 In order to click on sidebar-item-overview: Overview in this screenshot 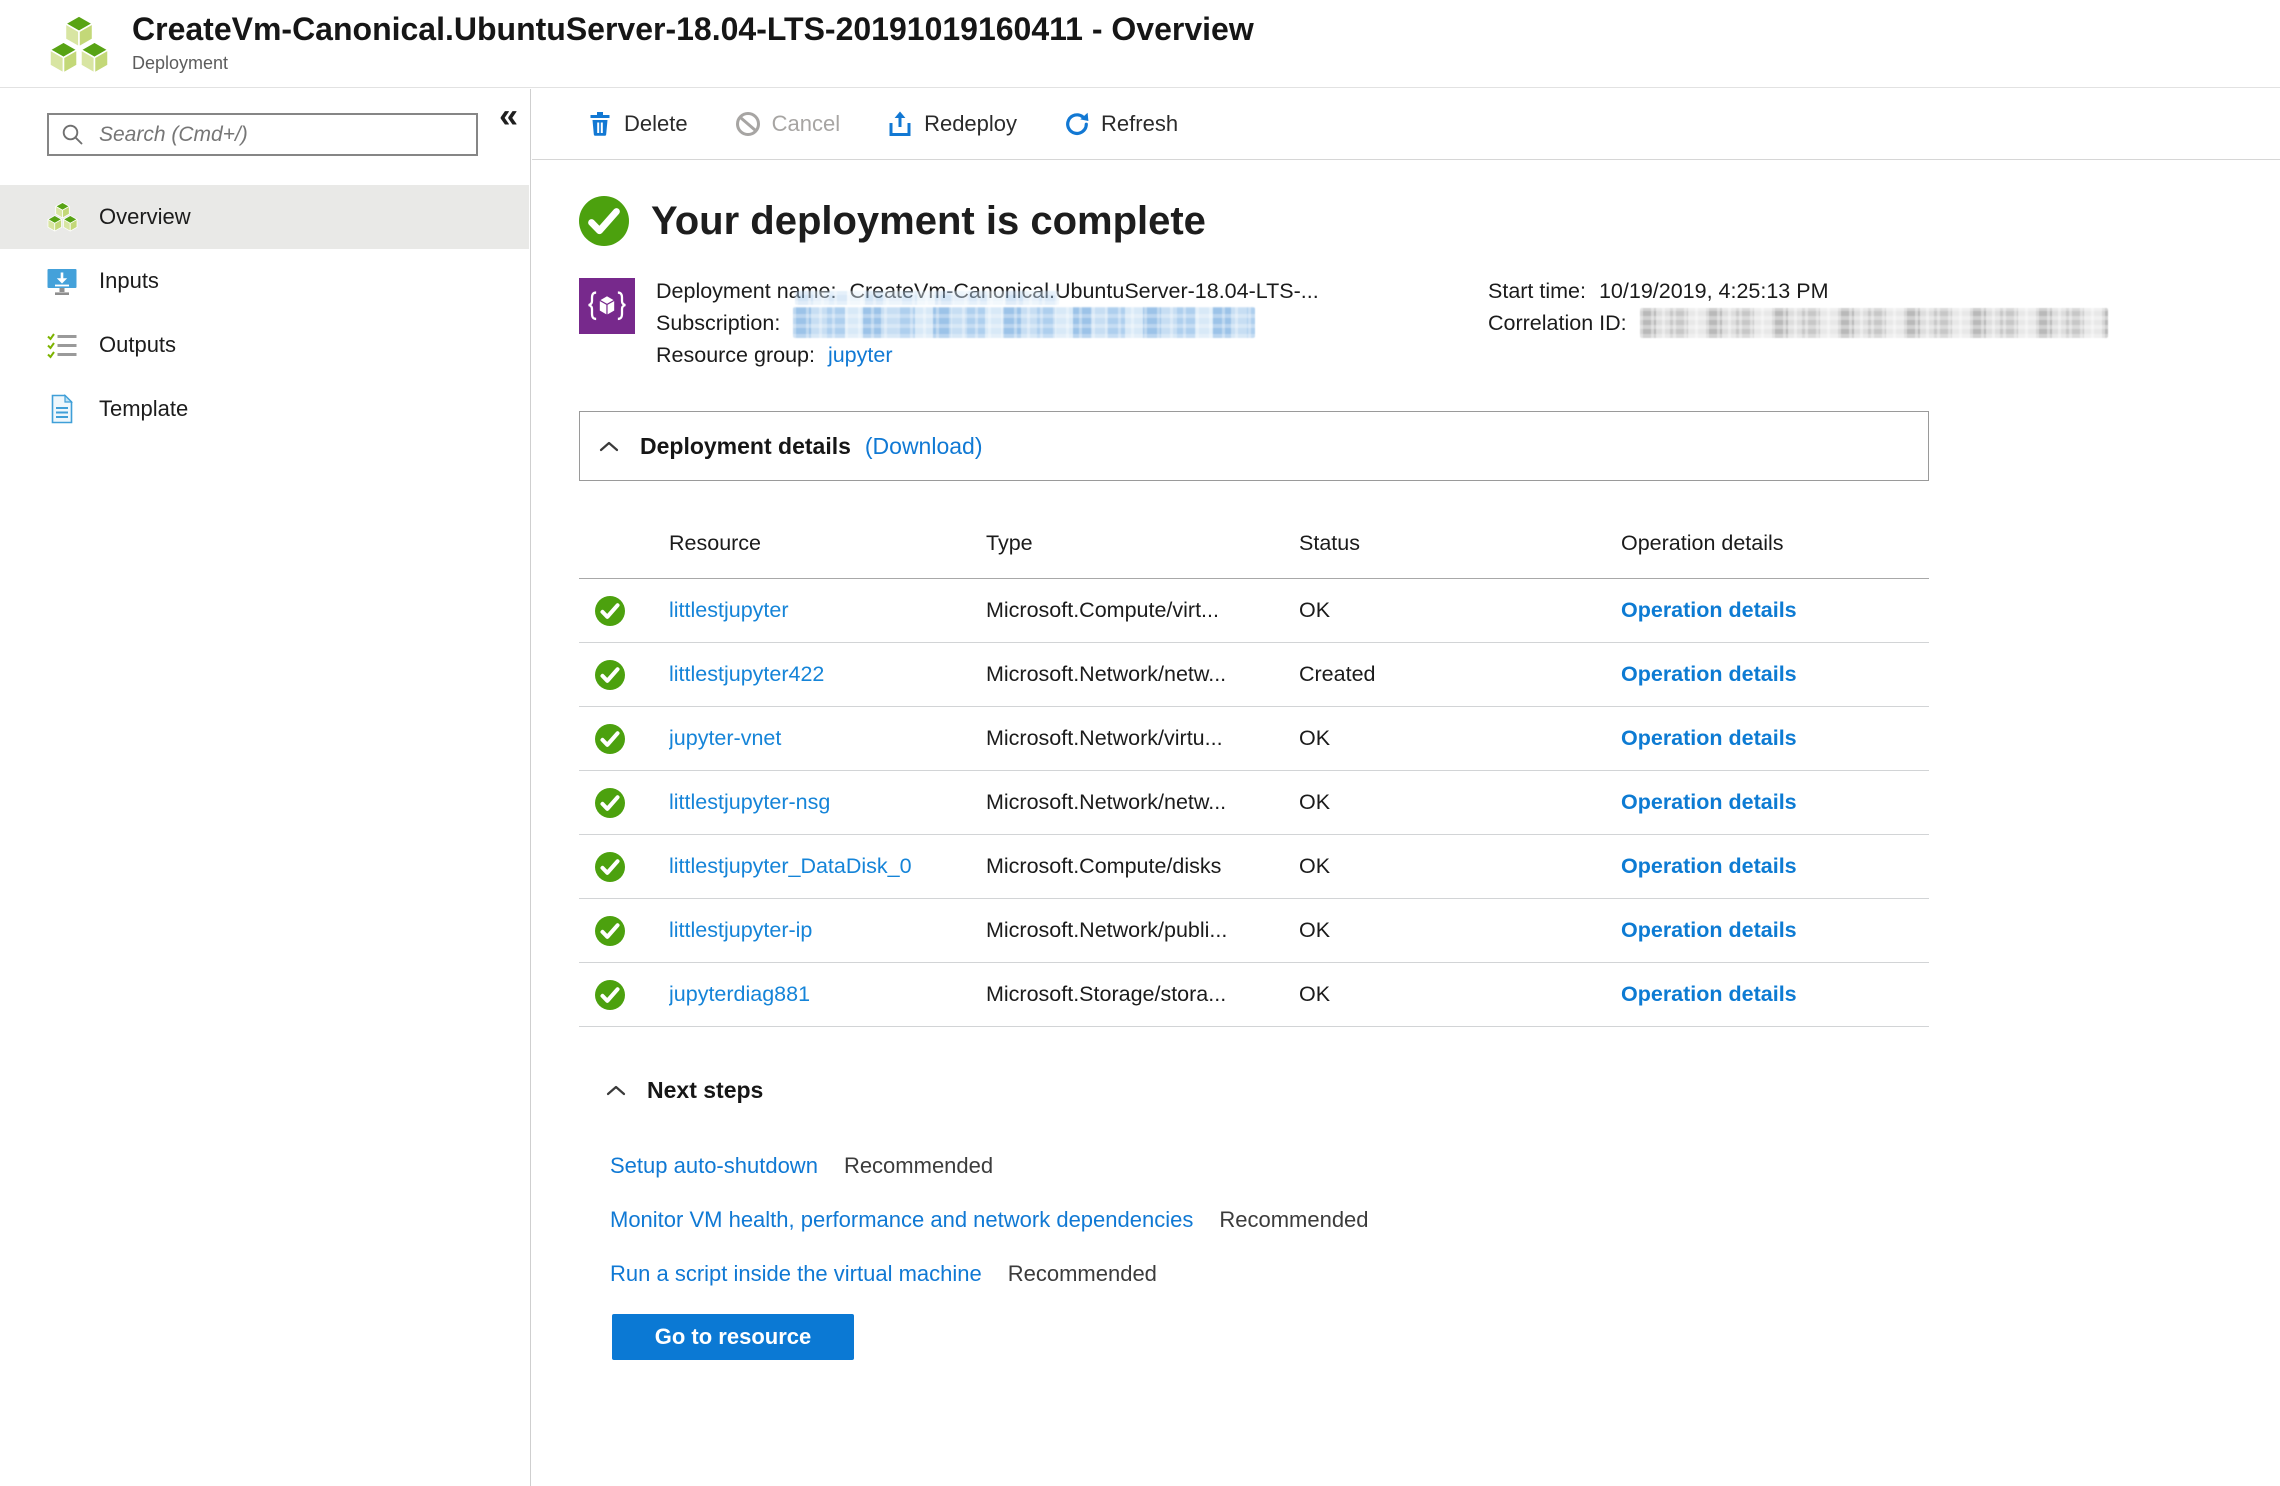, I will do `click(264, 217)`.